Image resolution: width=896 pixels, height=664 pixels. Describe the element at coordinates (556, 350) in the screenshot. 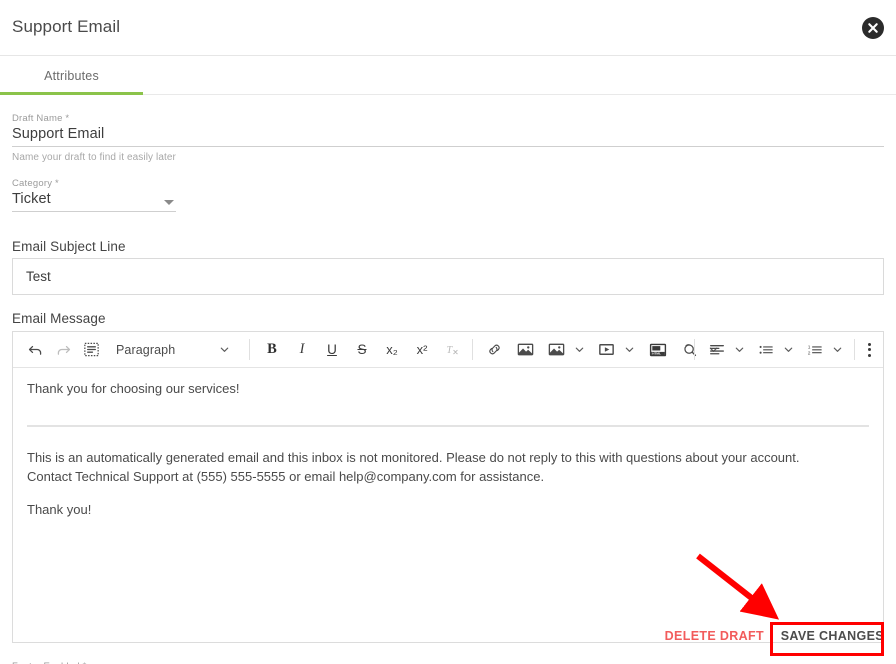

I see `image-gallery-icon` at that location.